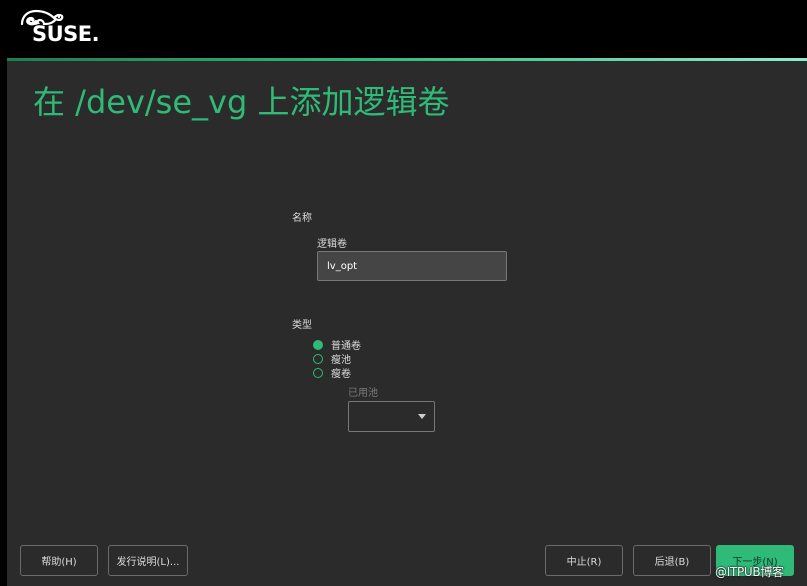 The image size is (807, 586). Describe the element at coordinates (672, 560) in the screenshot. I see `back-button: 后退(B)` at that location.